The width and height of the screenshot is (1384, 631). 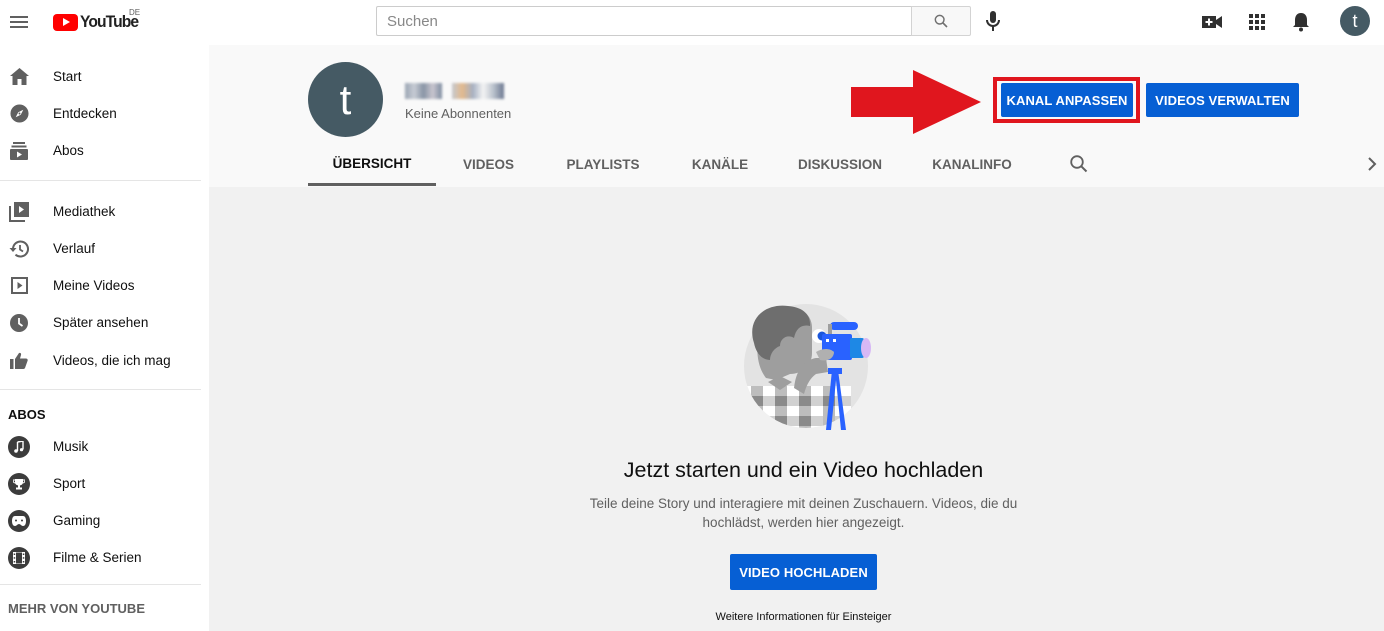 I want to click on notifications-button, so click(x=1301, y=22).